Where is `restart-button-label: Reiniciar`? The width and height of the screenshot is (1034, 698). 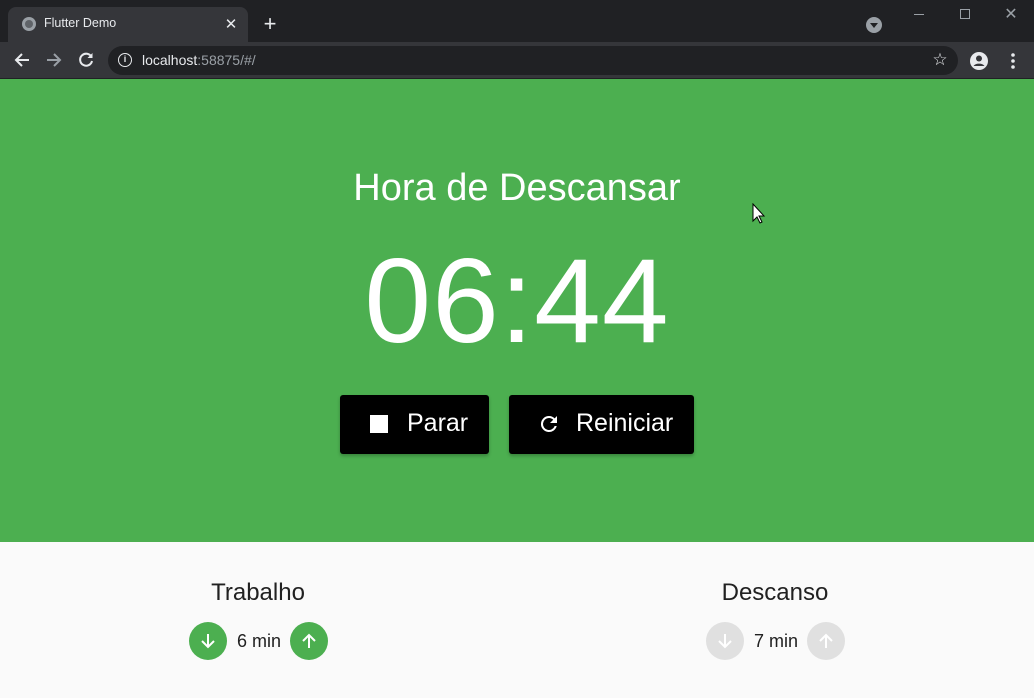 restart-button-label: Reiniciar is located at coordinates (625, 423).